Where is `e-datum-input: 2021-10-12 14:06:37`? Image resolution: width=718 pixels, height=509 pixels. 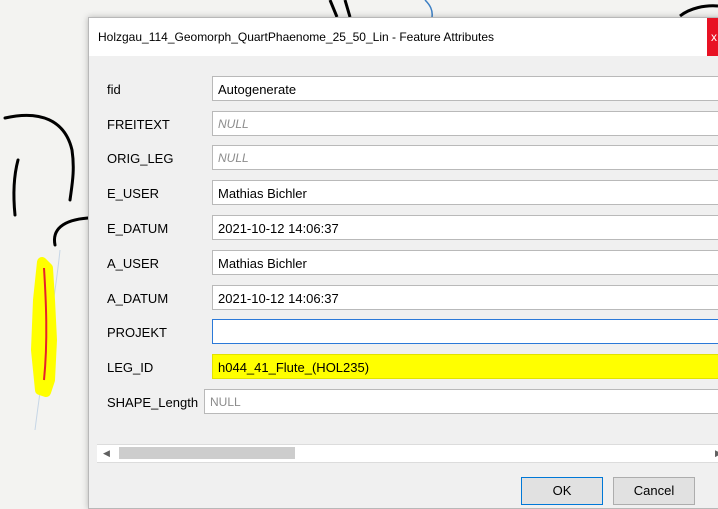 e-datum-input: 2021-10-12 14:06:37 is located at coordinates (465, 227).